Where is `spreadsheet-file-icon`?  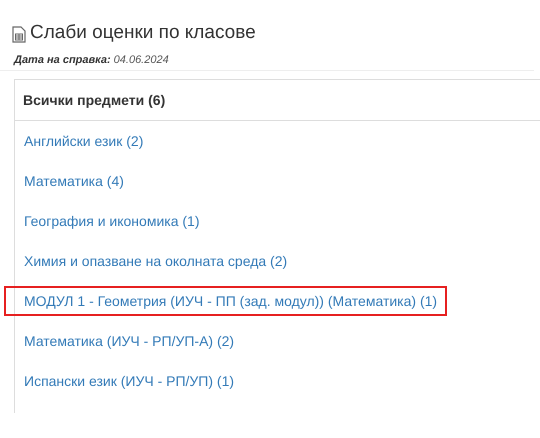
spreadsheet-file-icon is located at coordinates (19, 34).